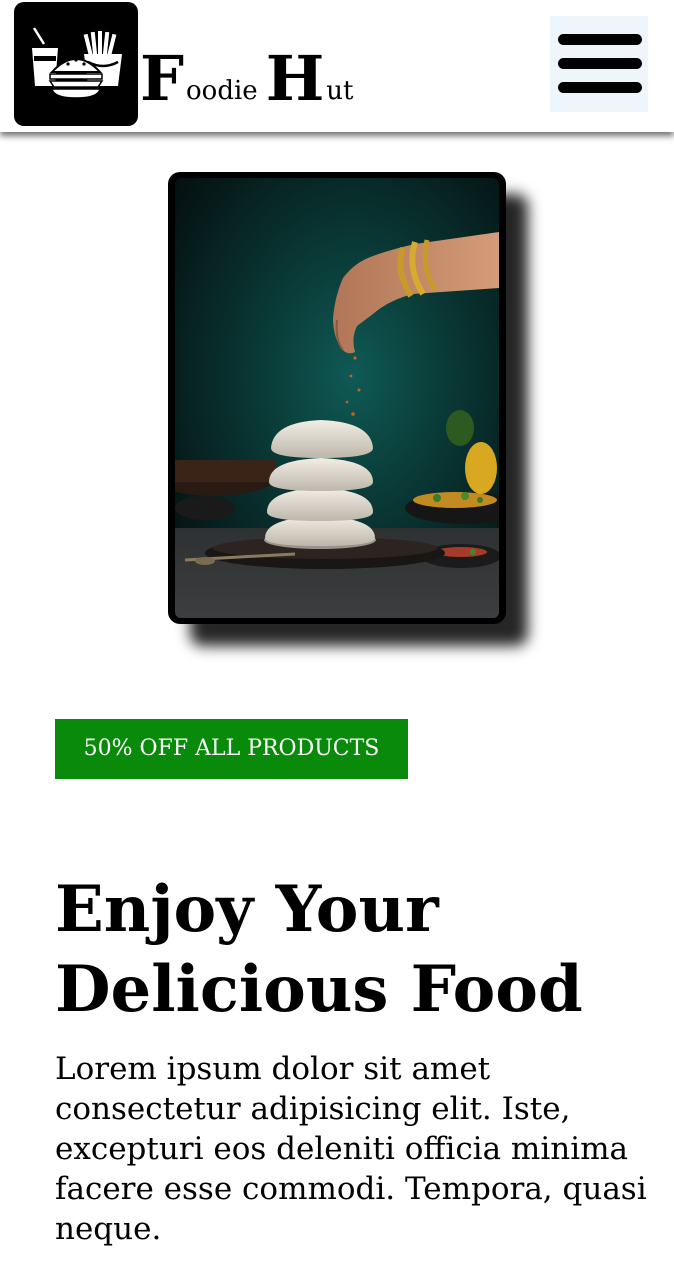  I want to click on hamburger-menu-icon, so click(599, 64).